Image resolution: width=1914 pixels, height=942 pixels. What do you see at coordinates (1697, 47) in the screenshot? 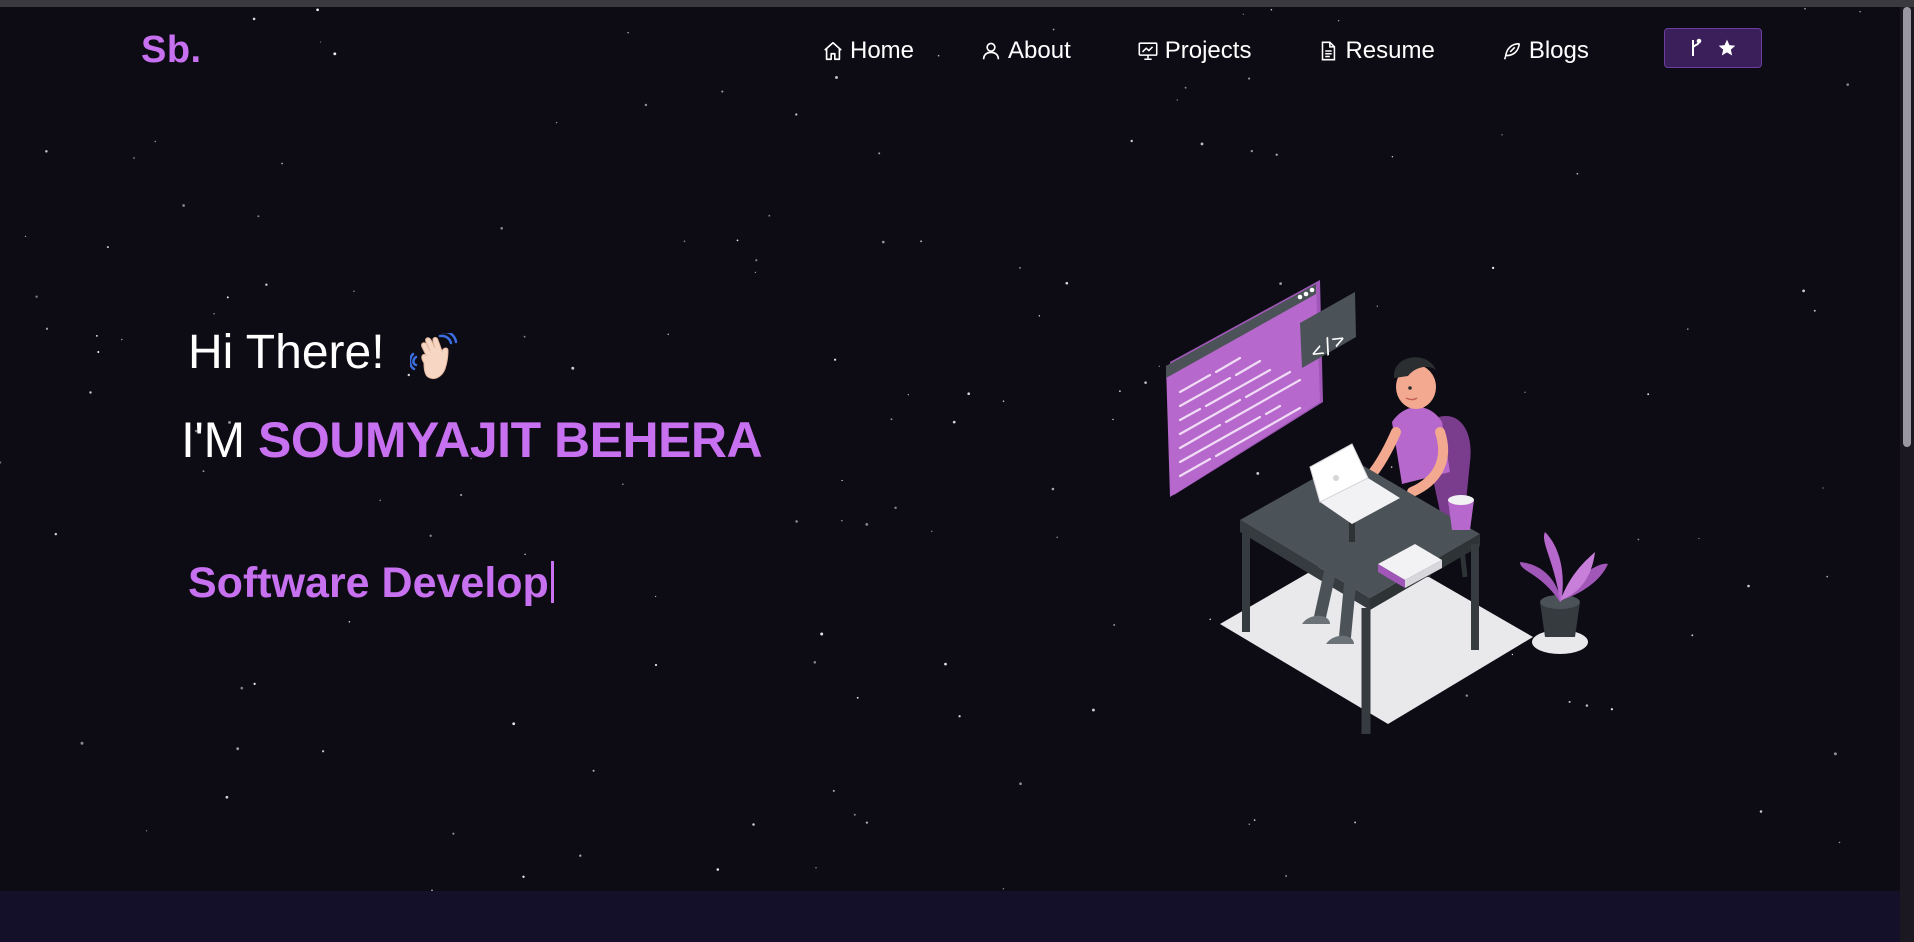
I see `git-fork-icon` at bounding box center [1697, 47].